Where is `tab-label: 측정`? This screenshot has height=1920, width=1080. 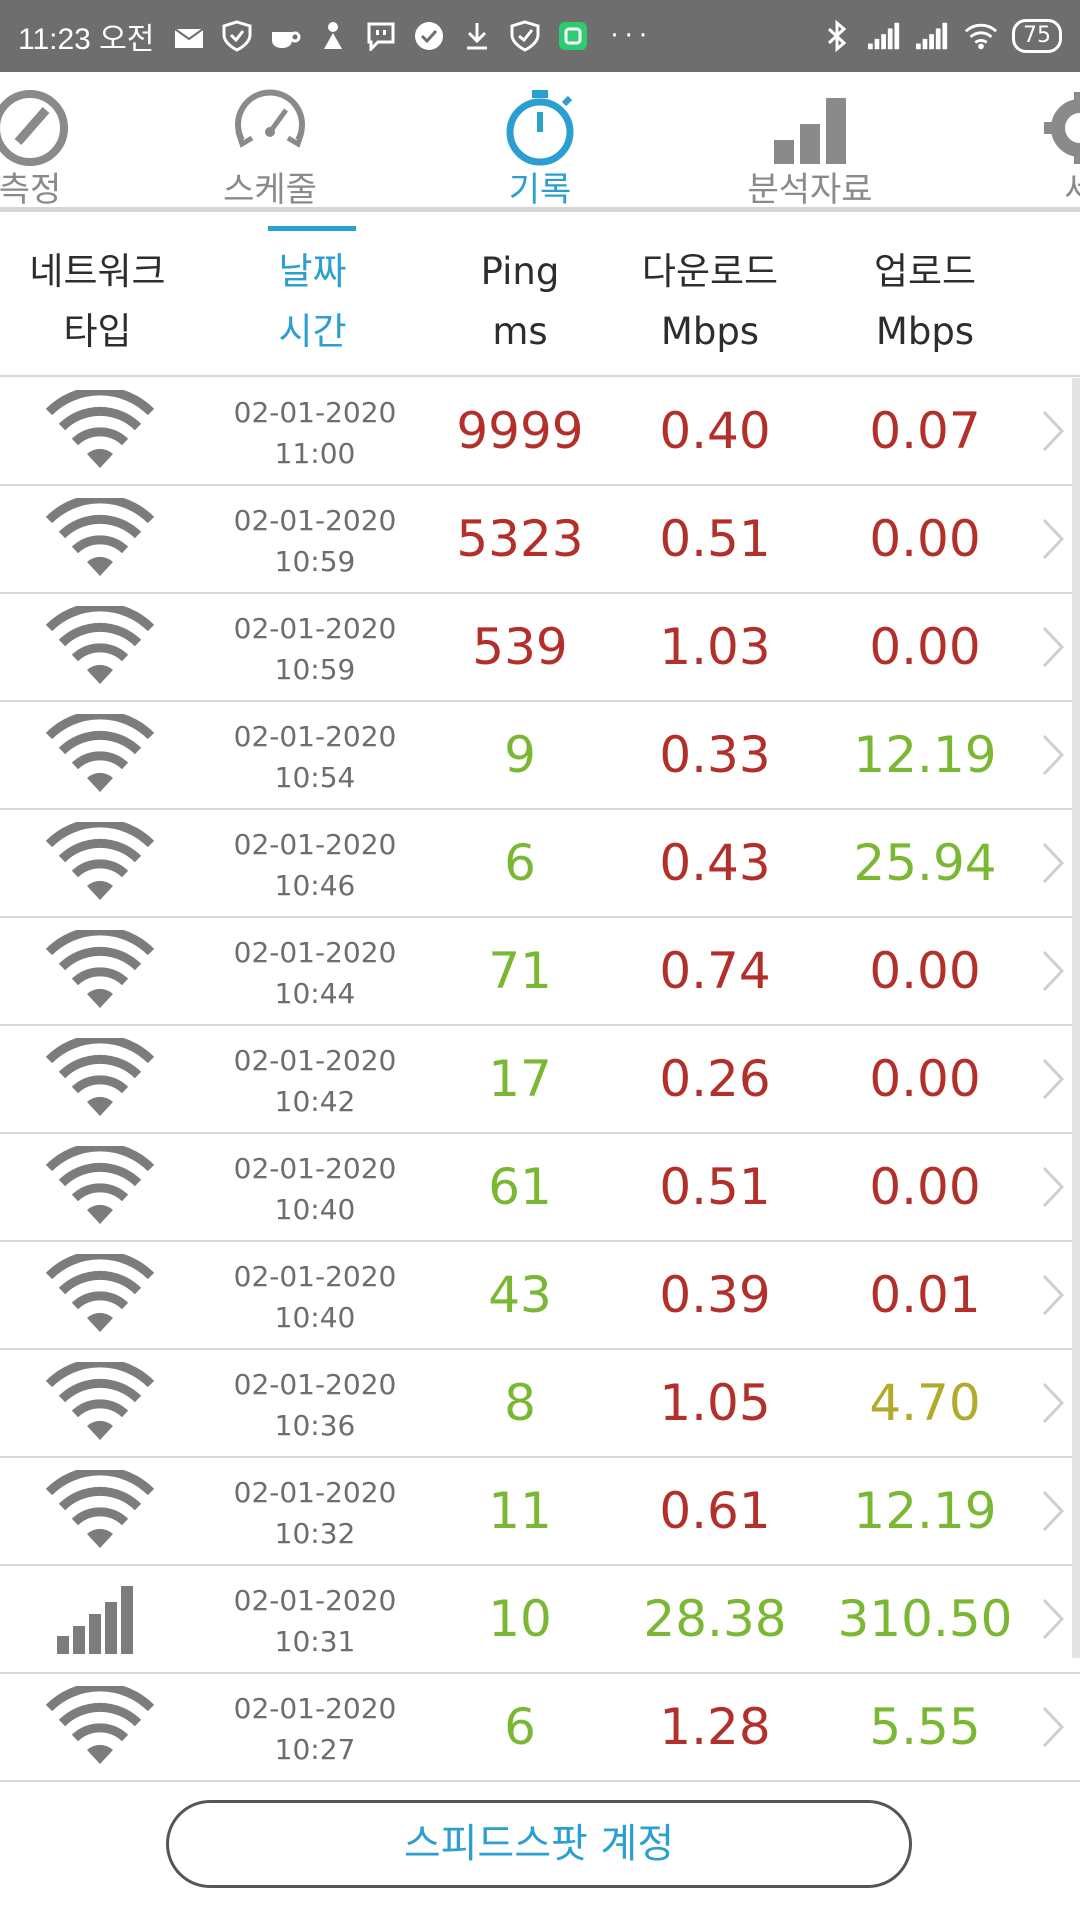 tab-label: 측정 is located at coordinates (31, 190).